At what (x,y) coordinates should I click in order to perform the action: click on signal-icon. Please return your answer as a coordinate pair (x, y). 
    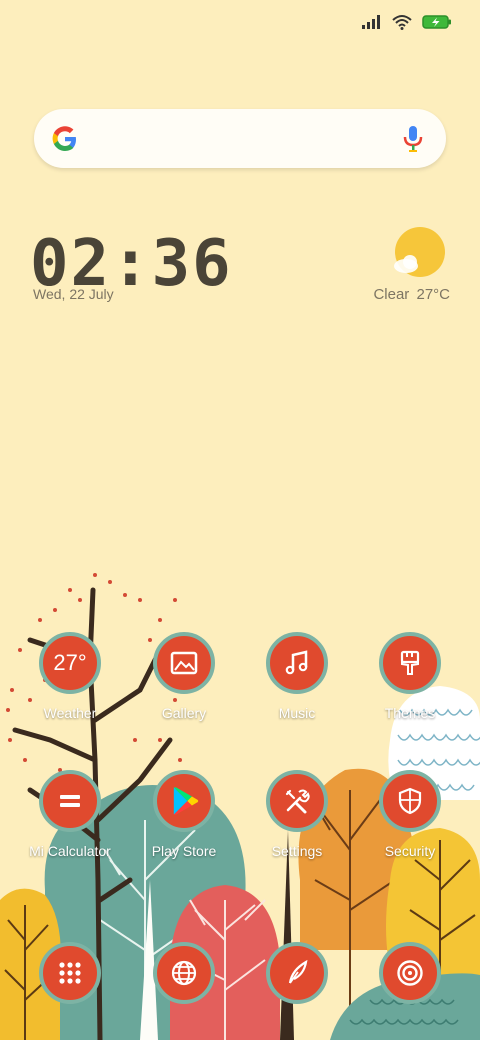
    Looking at the image, I should click on (371, 22).